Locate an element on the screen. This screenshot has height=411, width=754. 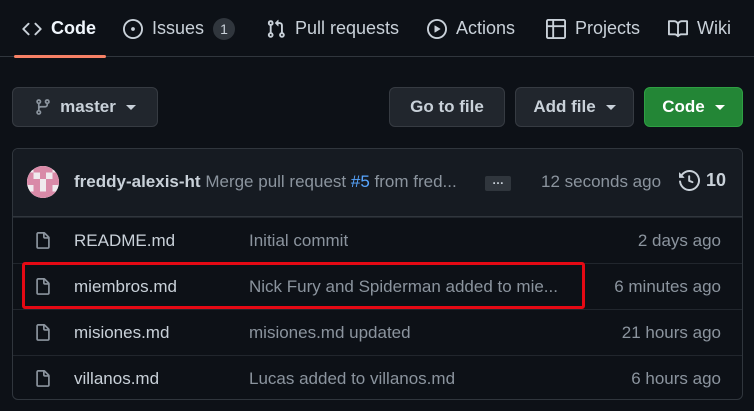
tab-issues: Issues 1 is located at coordinates (179, 28).